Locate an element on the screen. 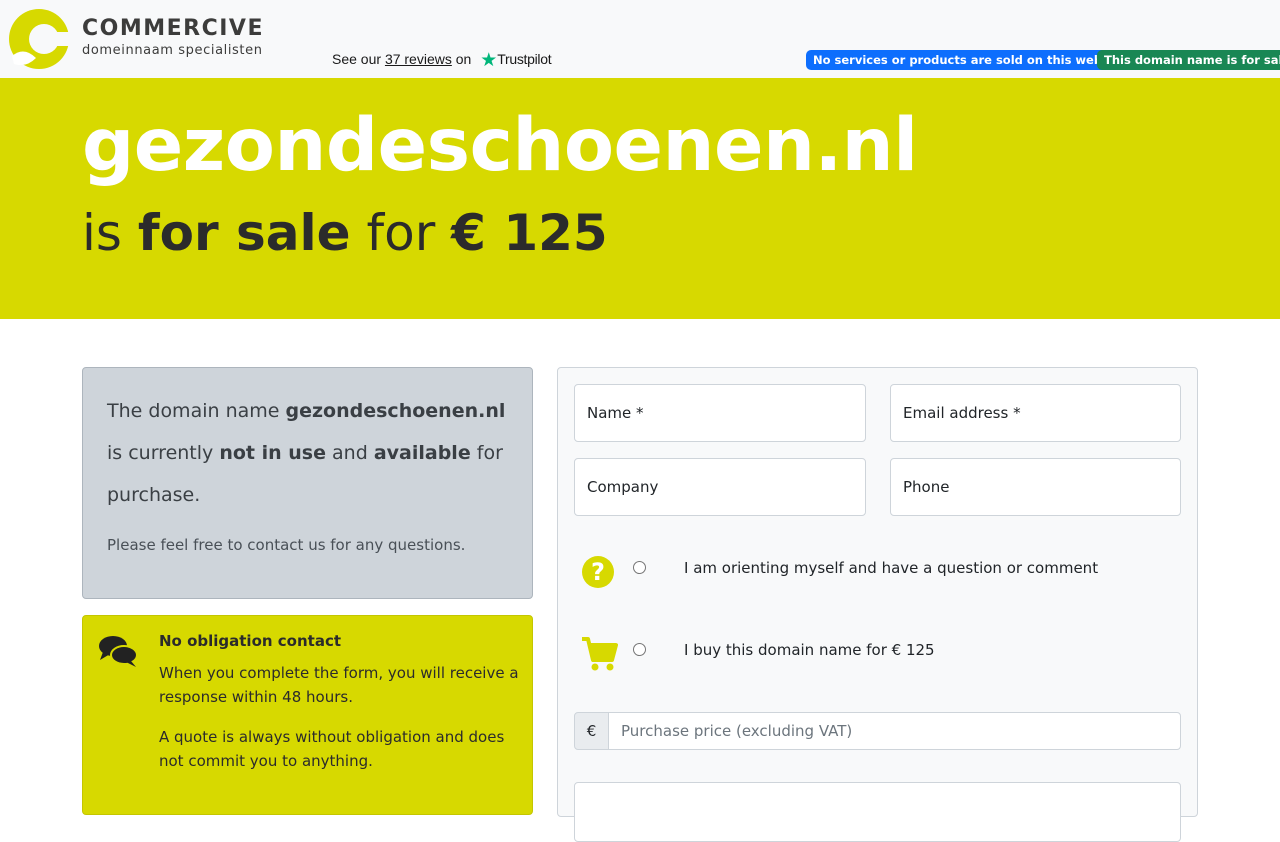  sale-line: is for sale for € 125 is located at coordinates (345, 233).